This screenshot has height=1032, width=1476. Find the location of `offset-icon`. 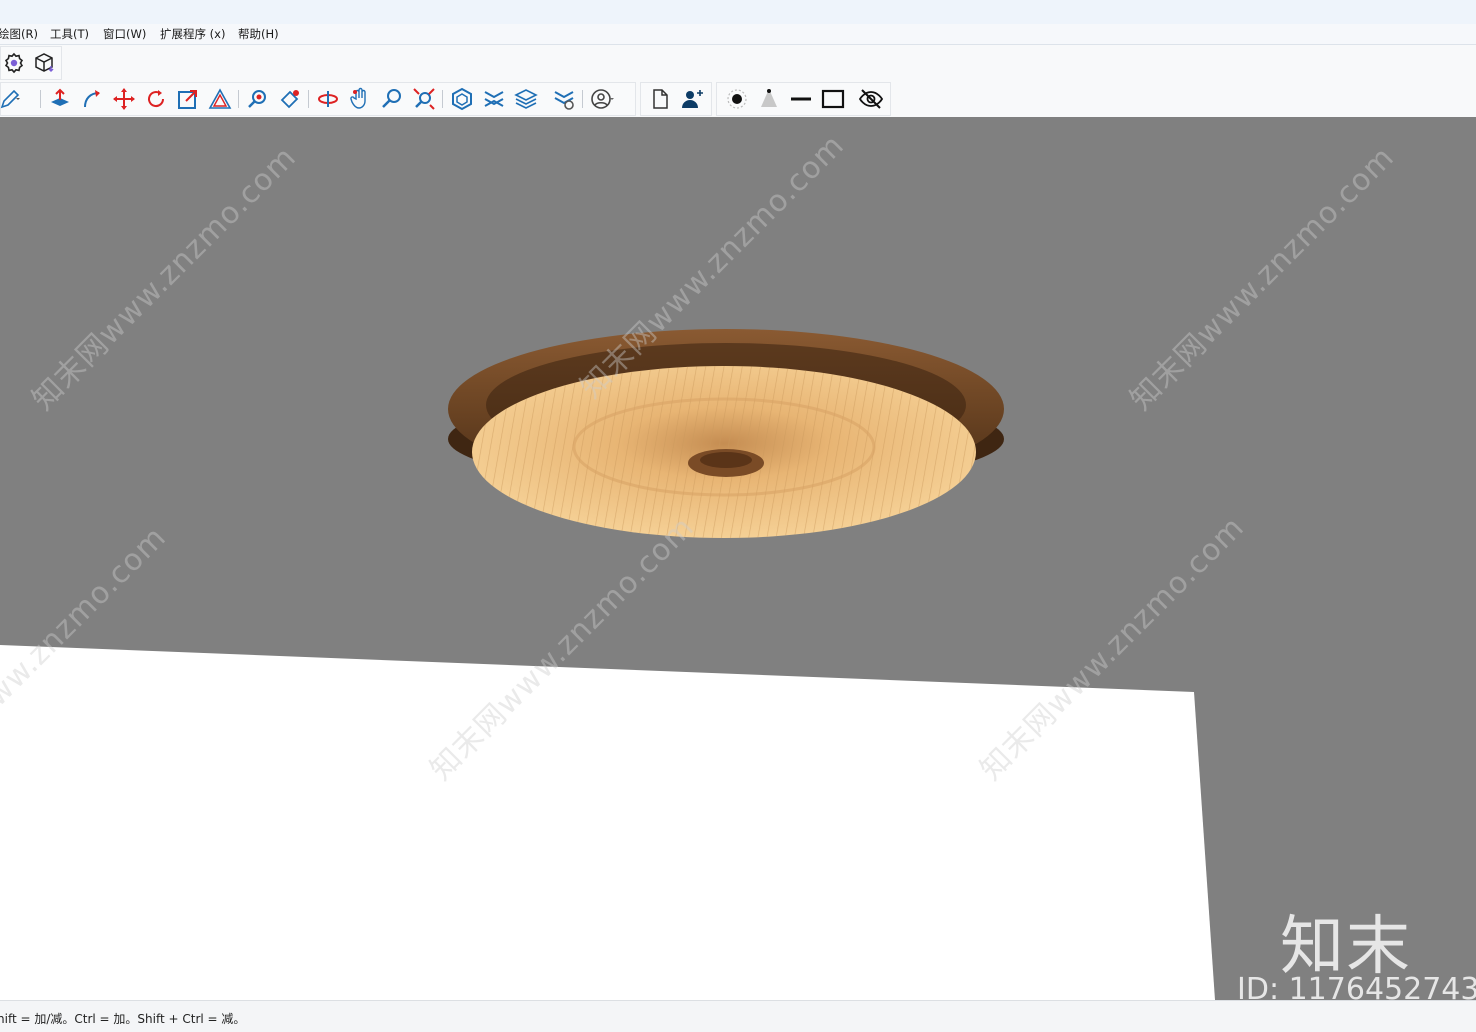

offset-icon is located at coordinates (220, 99).